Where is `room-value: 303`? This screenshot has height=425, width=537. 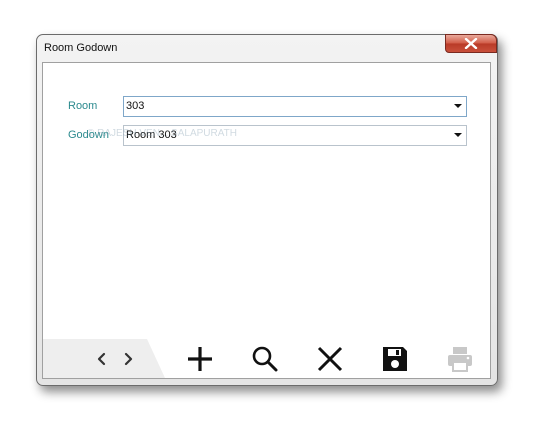 room-value: 303 is located at coordinates (135, 106).